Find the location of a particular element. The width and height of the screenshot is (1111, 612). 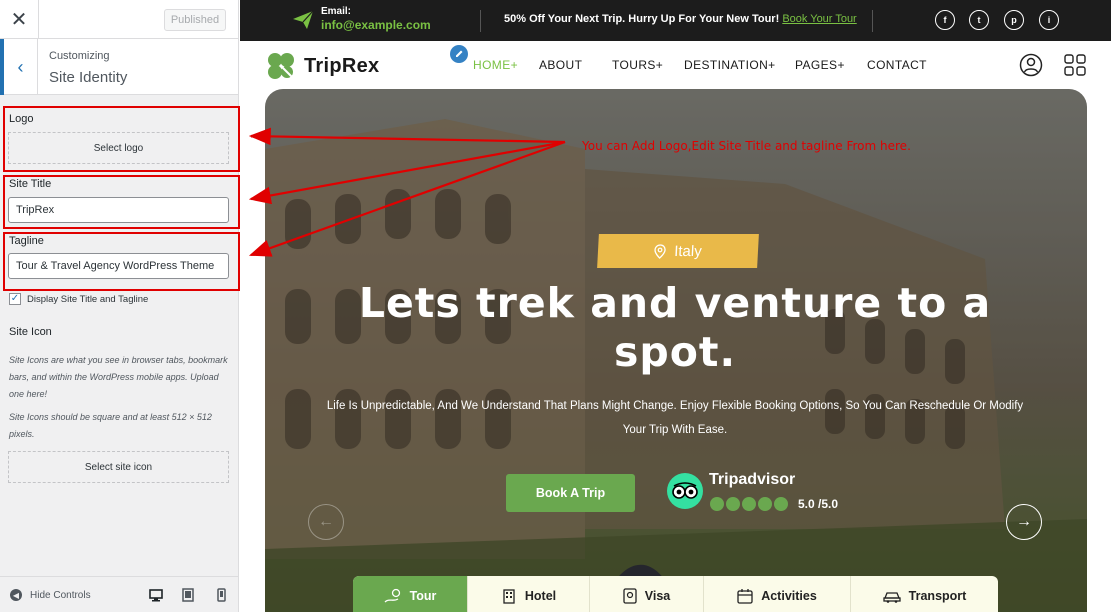

tablet-icon is located at coordinates (188, 595).